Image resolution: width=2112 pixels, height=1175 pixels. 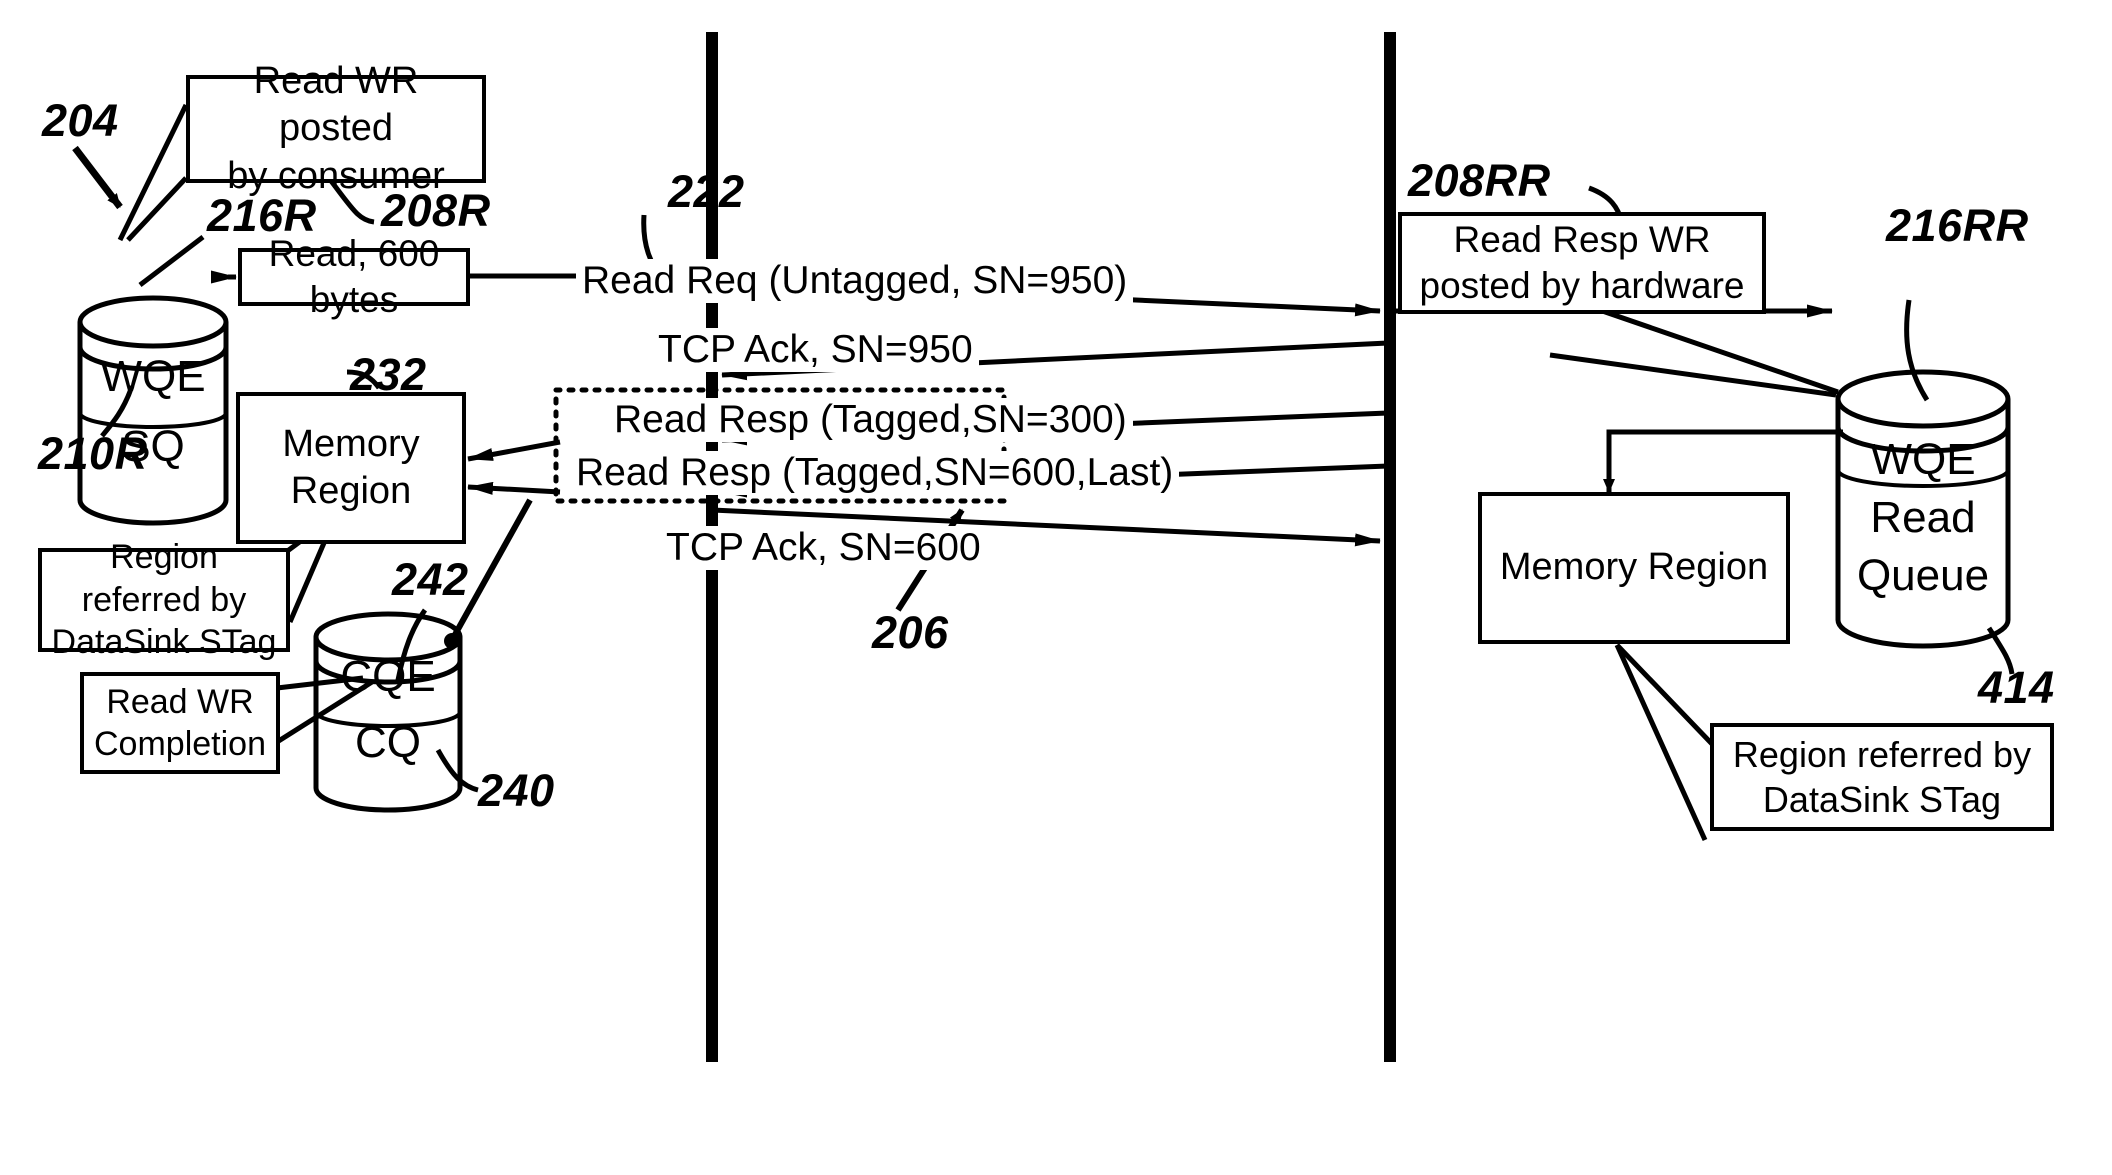 What do you see at coordinates (875, 473) in the screenshot?
I see `message-read-resp-600-last: Read Resp (Tagged,SN=600,Last)` at bounding box center [875, 473].